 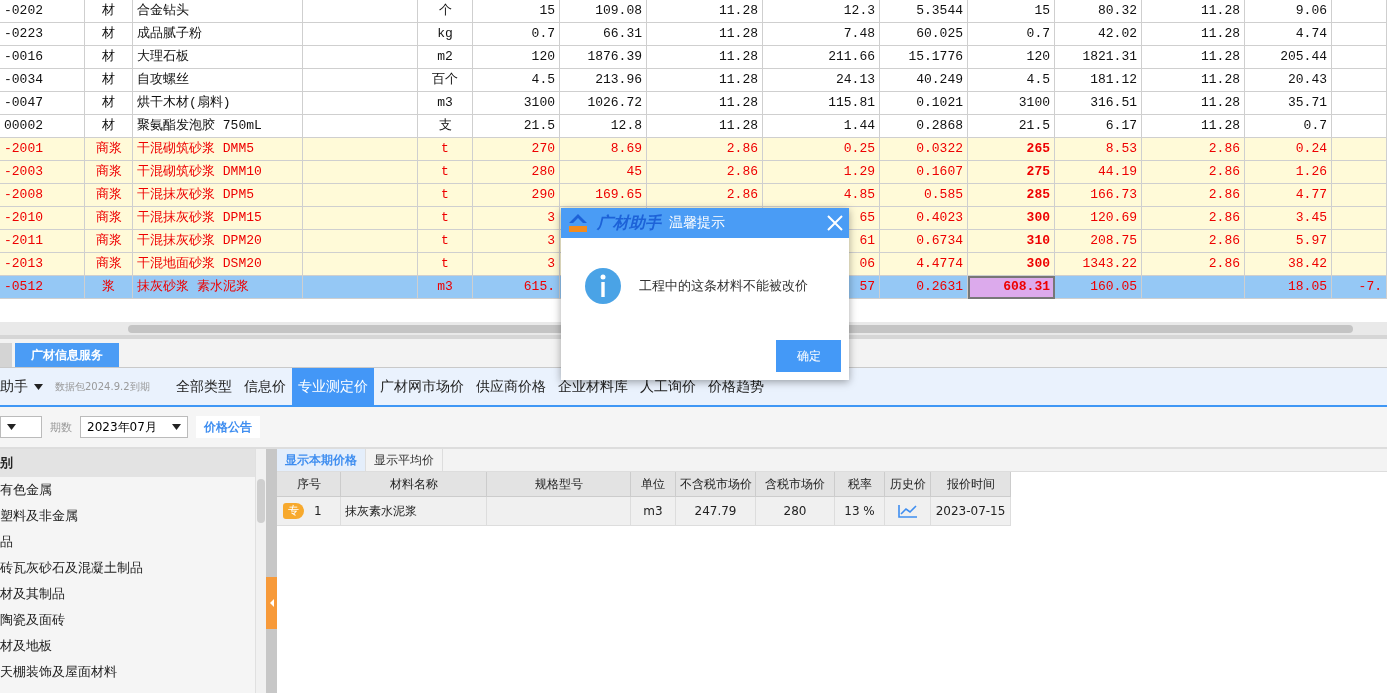 What do you see at coordinates (318, 511) in the screenshot?
I see `table-cell-text: 1` at bounding box center [318, 511].